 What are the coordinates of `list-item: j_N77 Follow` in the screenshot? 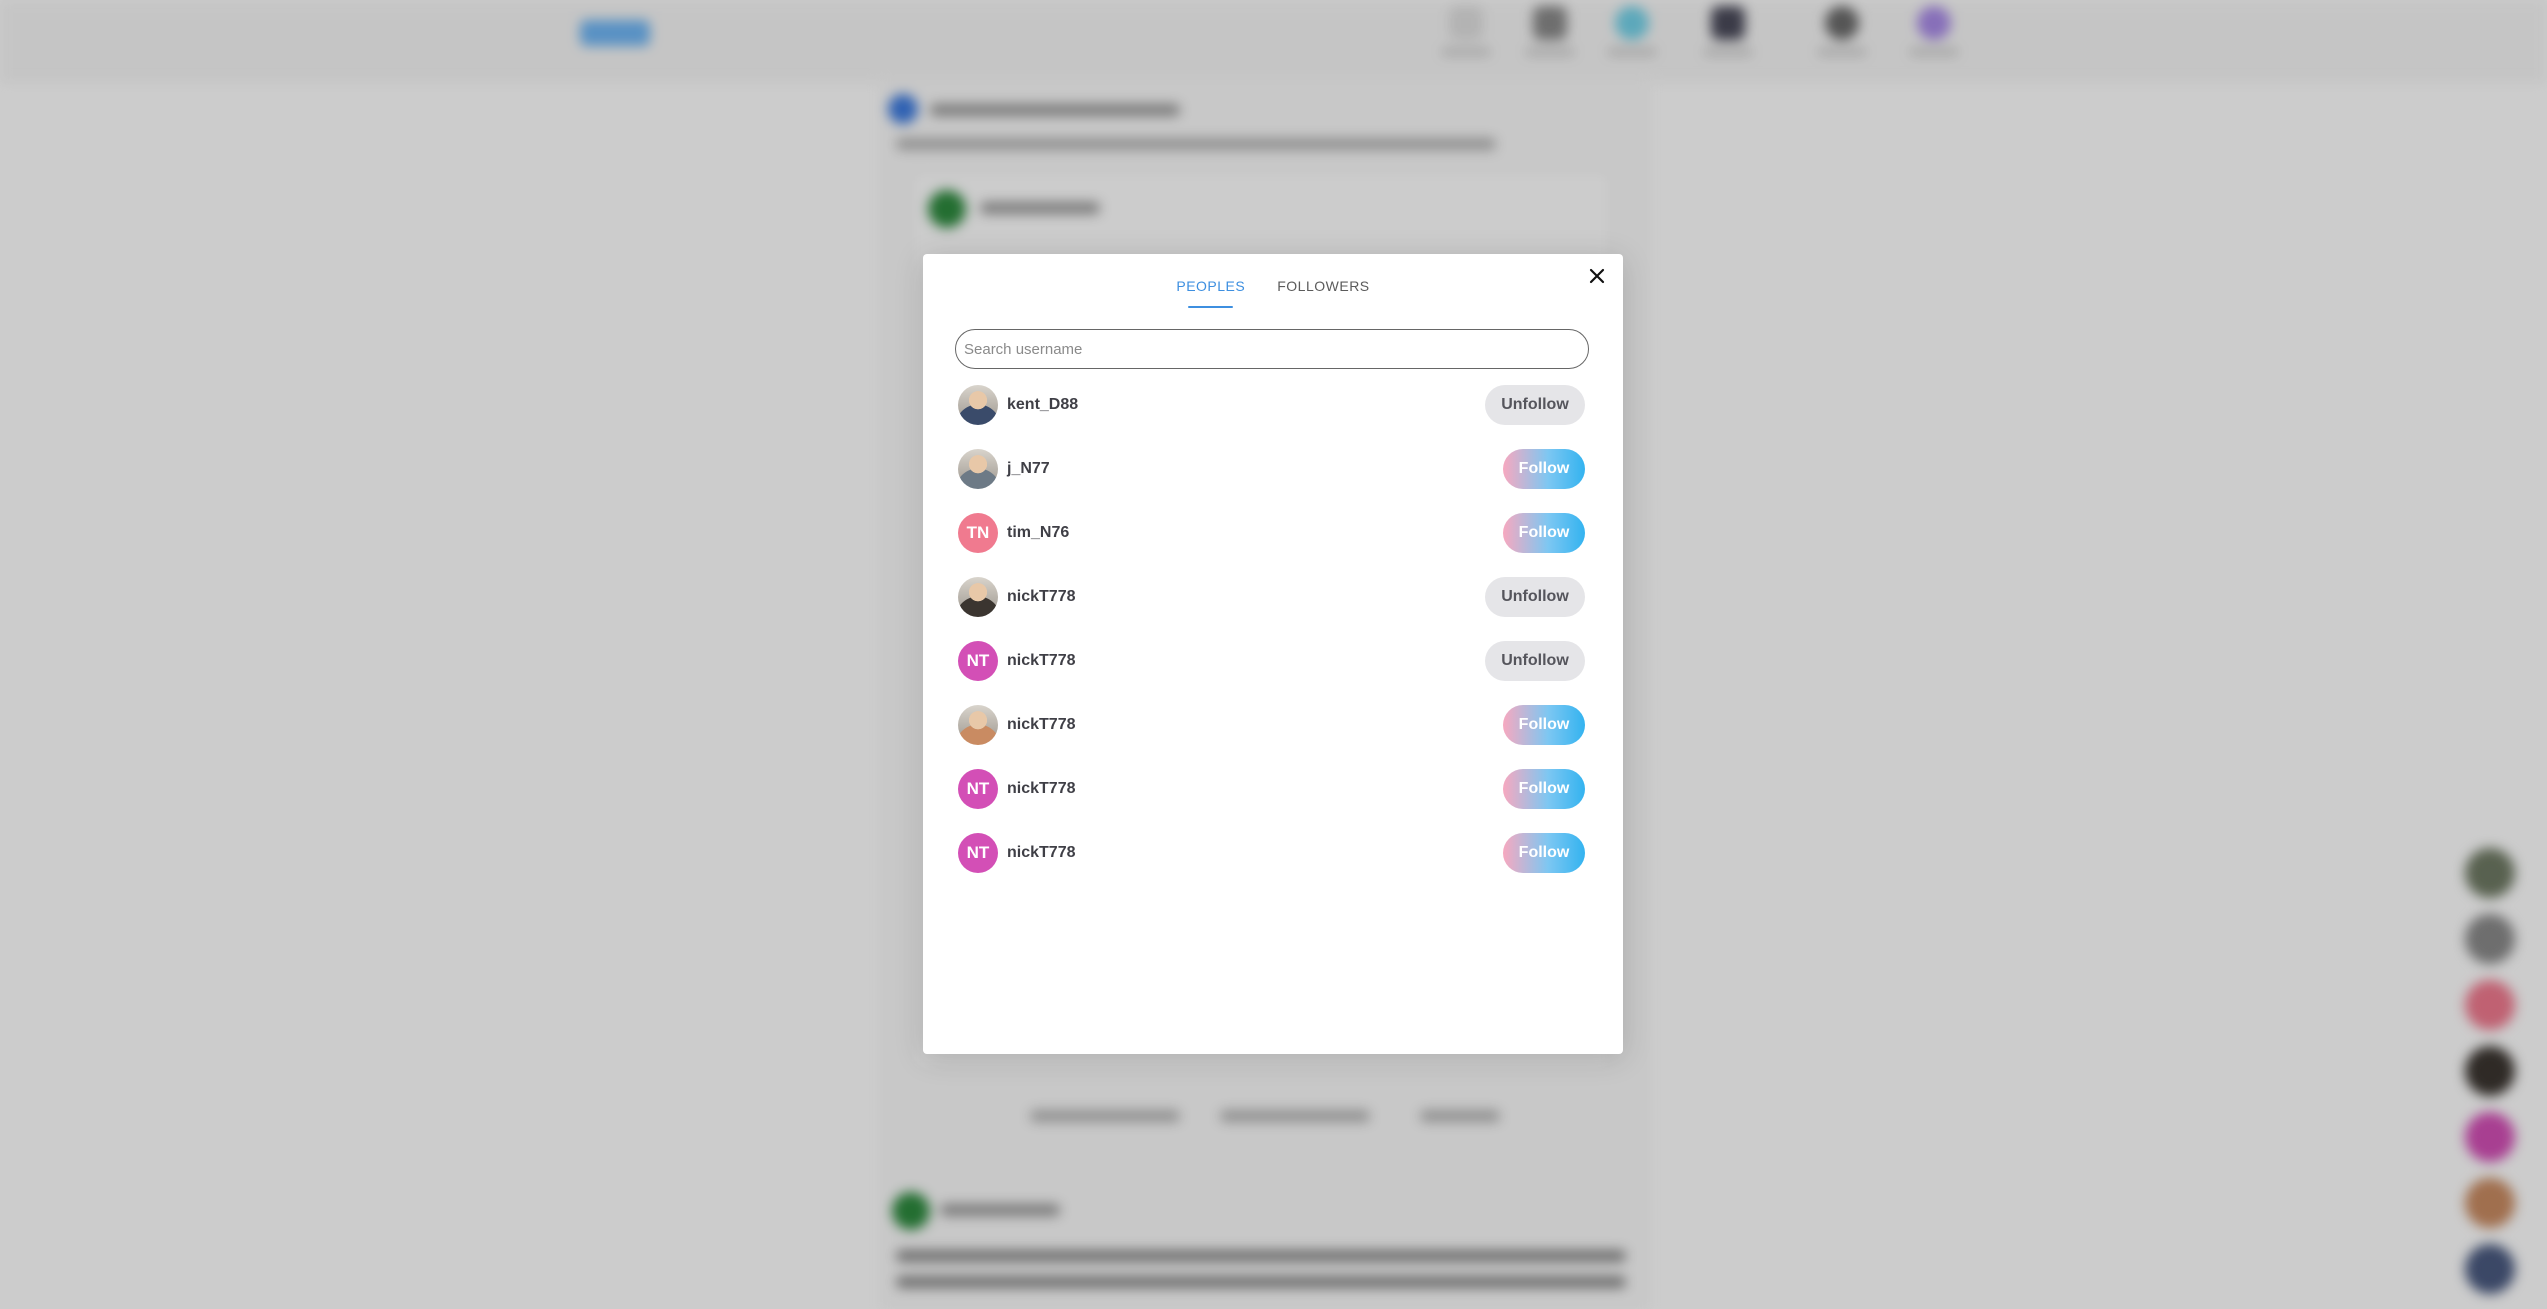 It's located at (1272, 469).